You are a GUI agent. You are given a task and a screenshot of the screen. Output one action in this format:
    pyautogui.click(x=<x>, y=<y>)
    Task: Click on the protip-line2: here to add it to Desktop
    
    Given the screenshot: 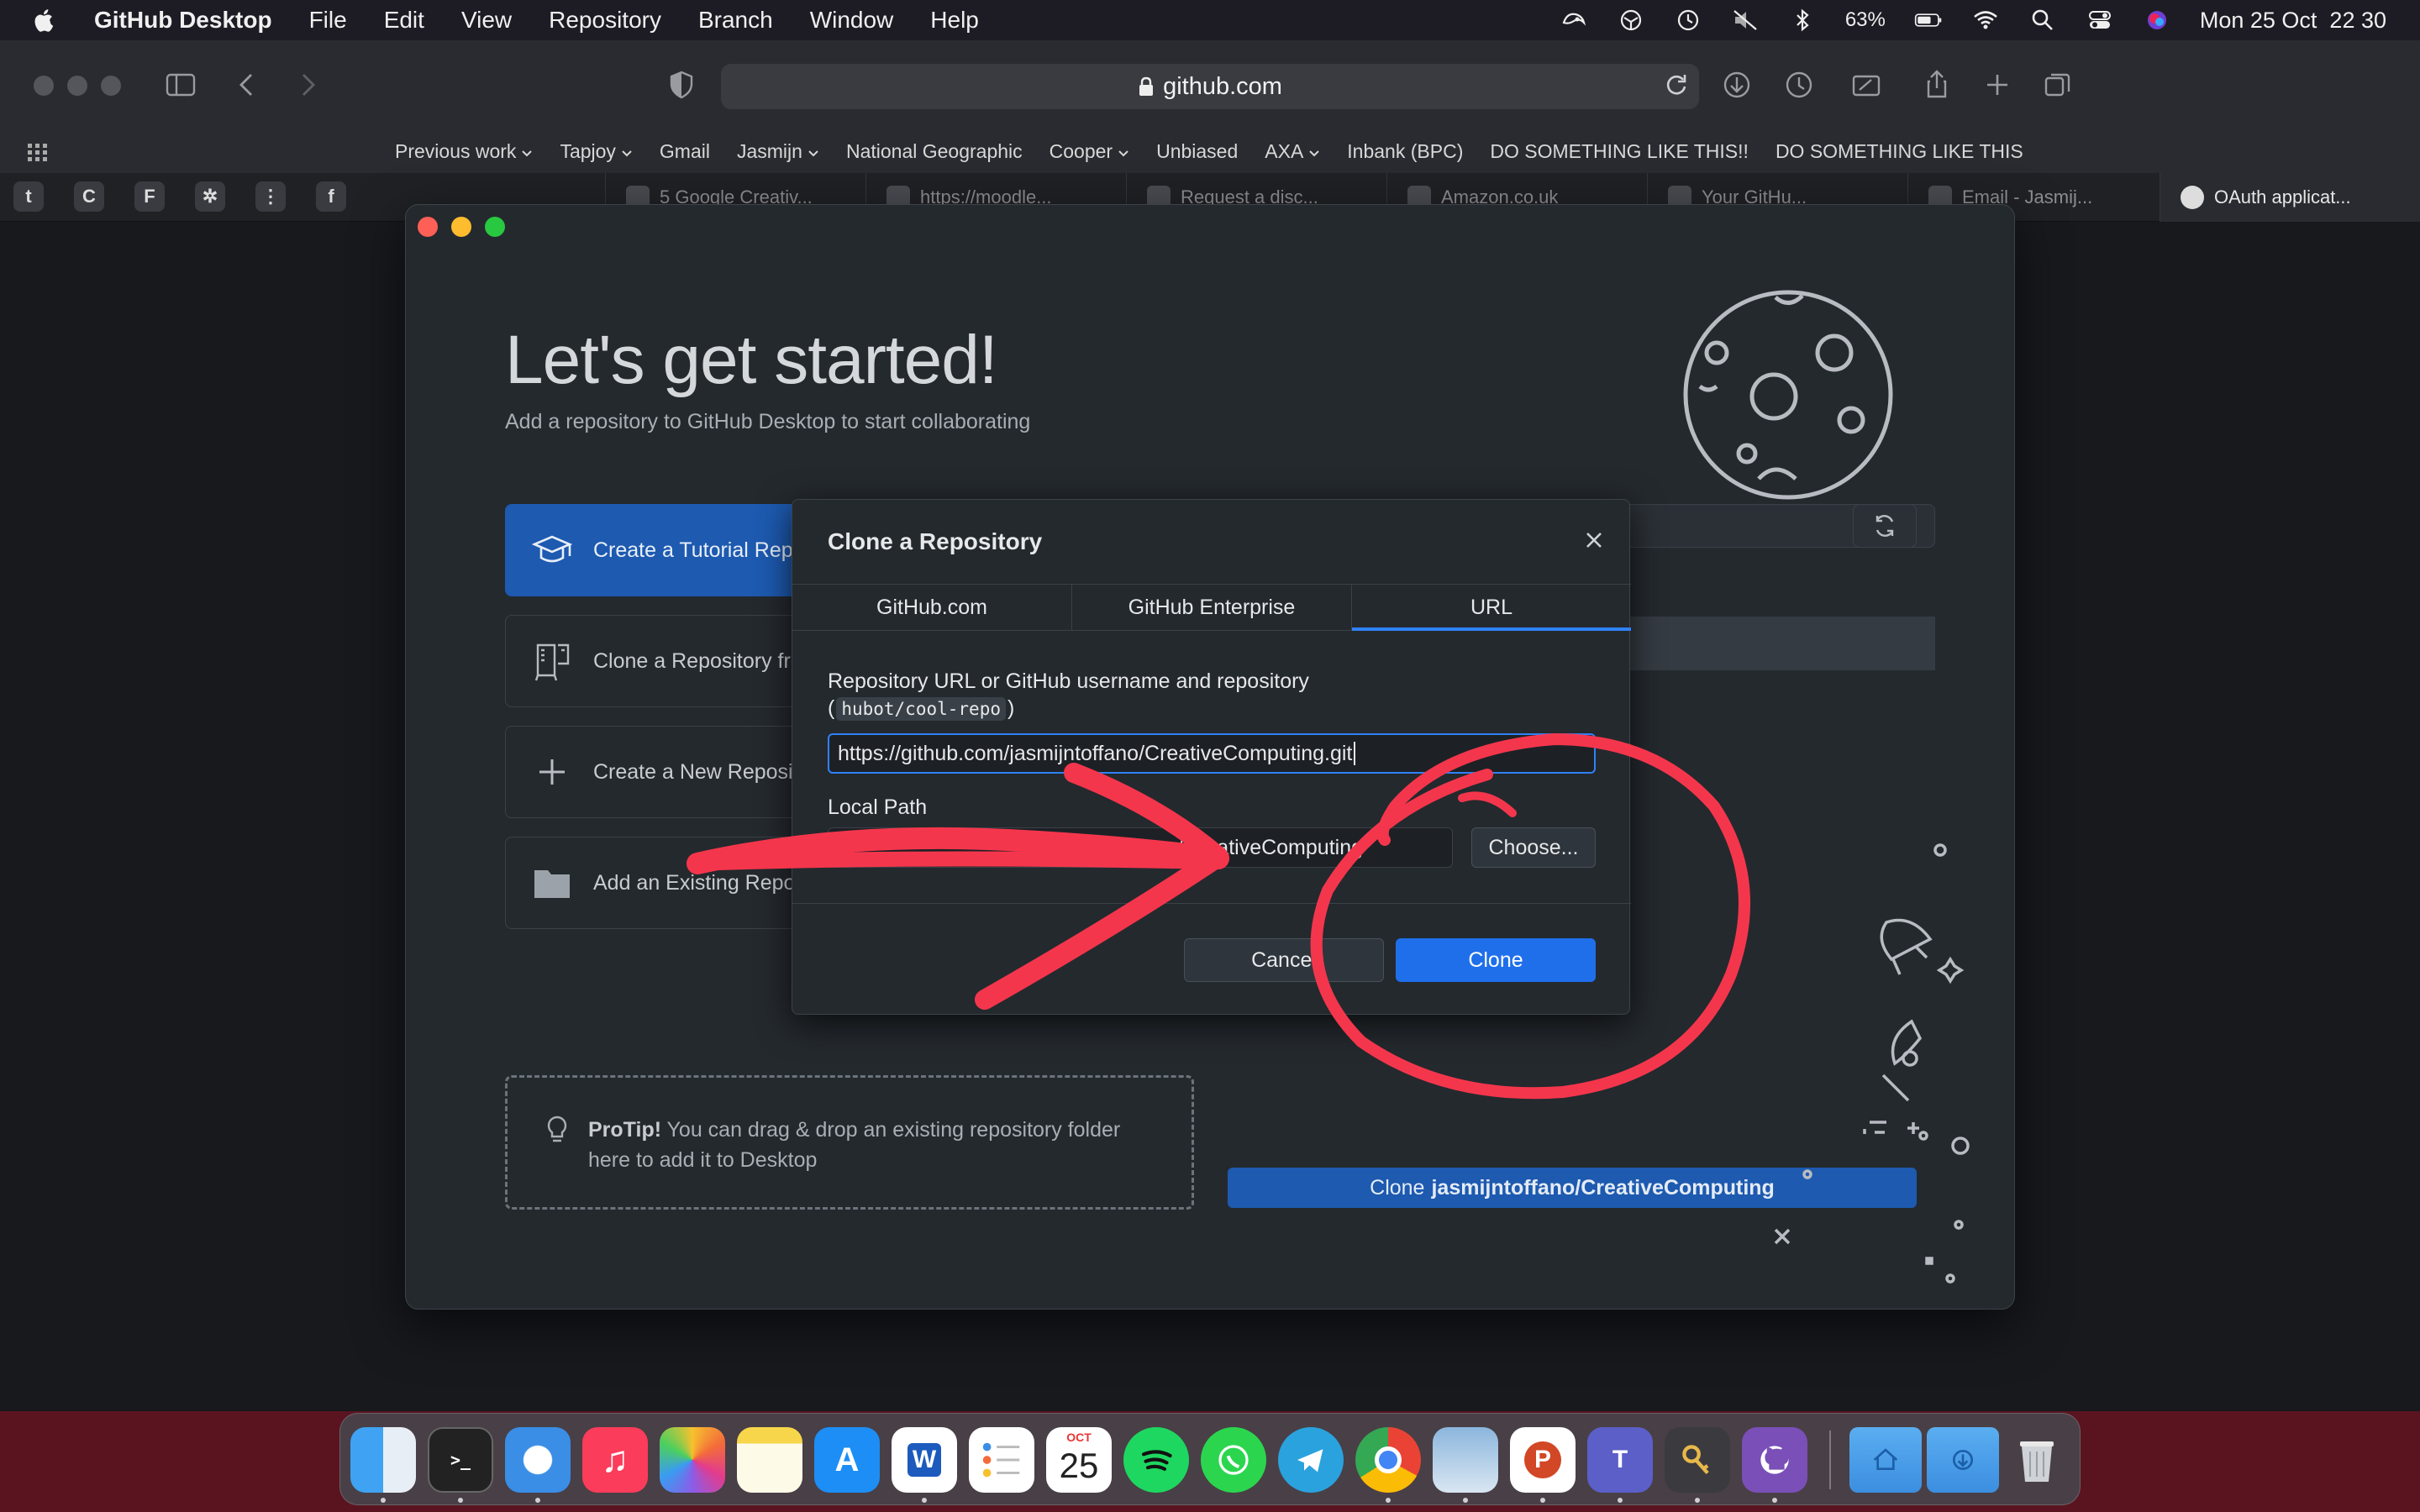 What is the action you would take?
    pyautogui.click(x=703, y=1160)
    